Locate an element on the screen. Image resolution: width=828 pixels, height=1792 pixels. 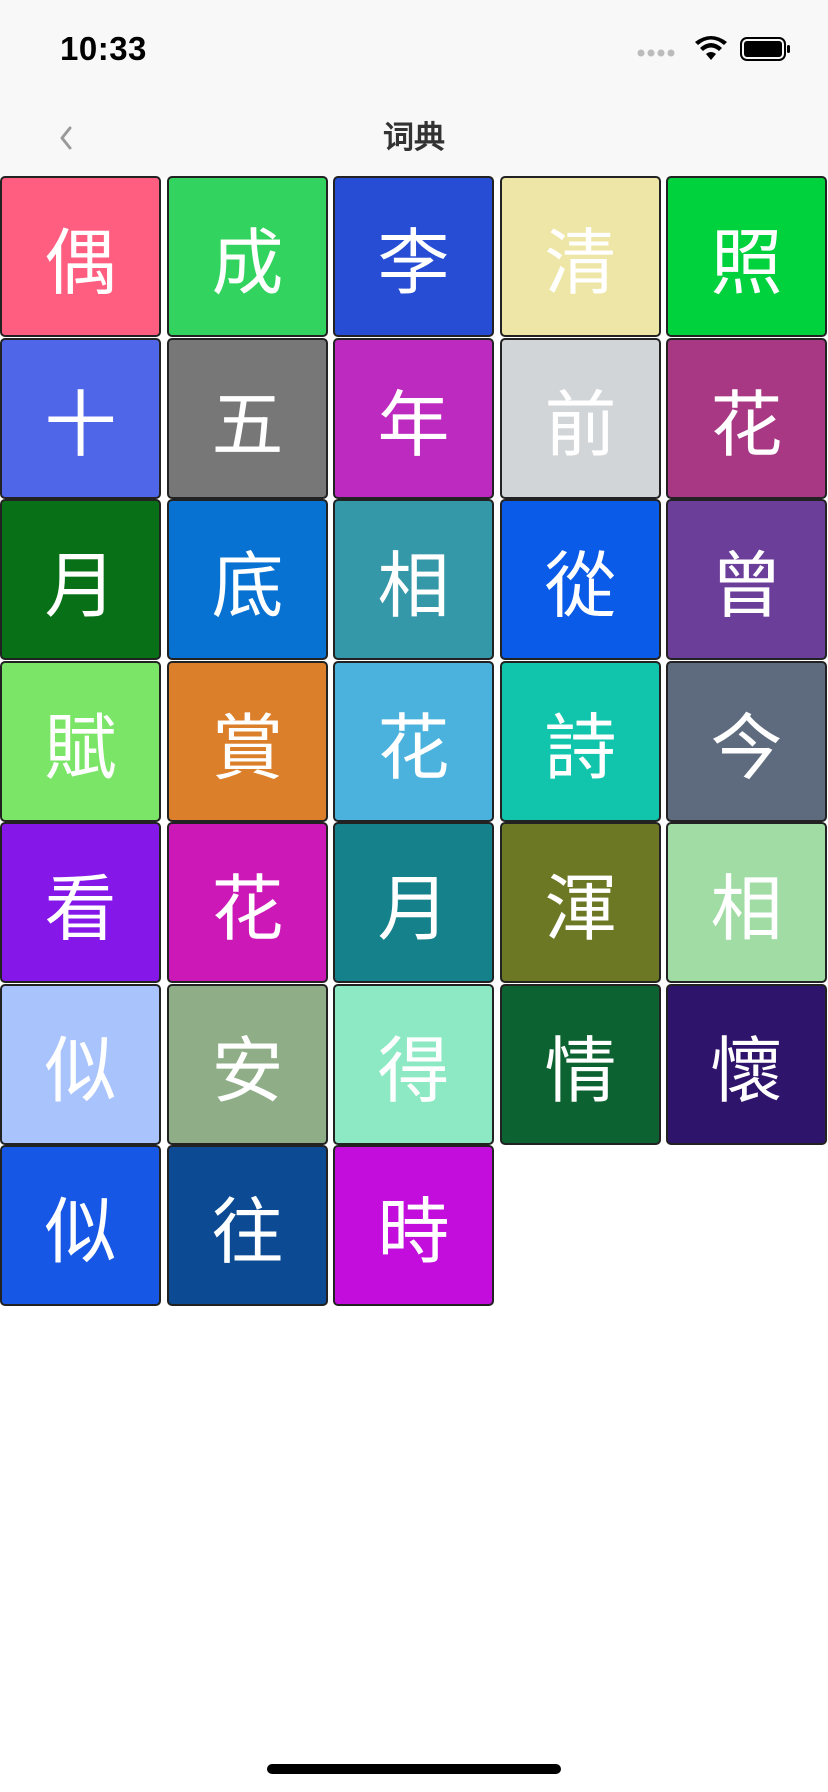
wifi-icon is located at coordinates (711, 48).